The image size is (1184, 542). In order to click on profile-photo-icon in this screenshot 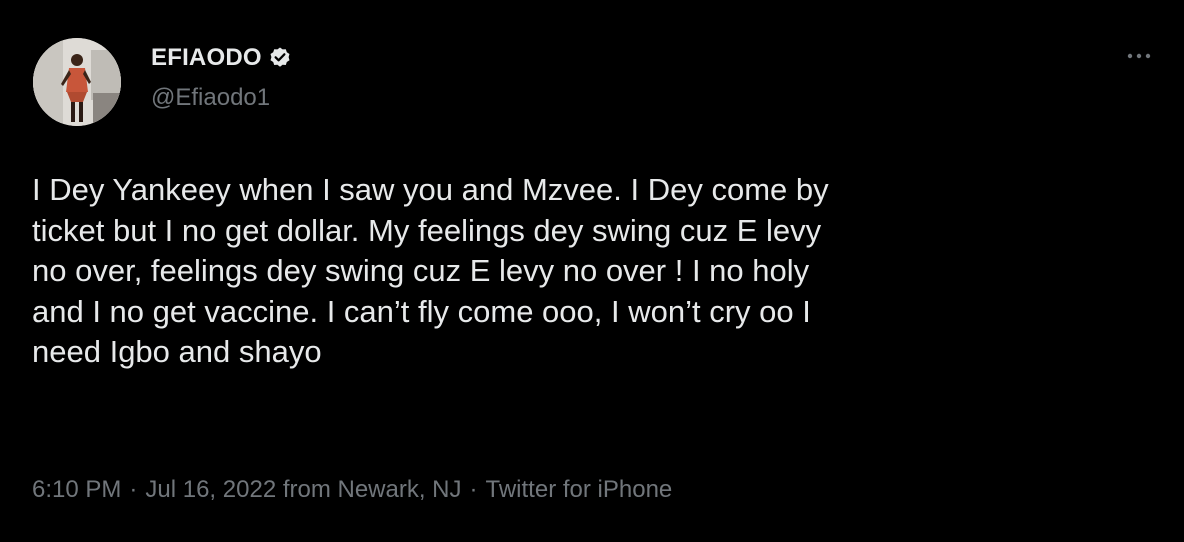, I will do `click(77, 82)`.